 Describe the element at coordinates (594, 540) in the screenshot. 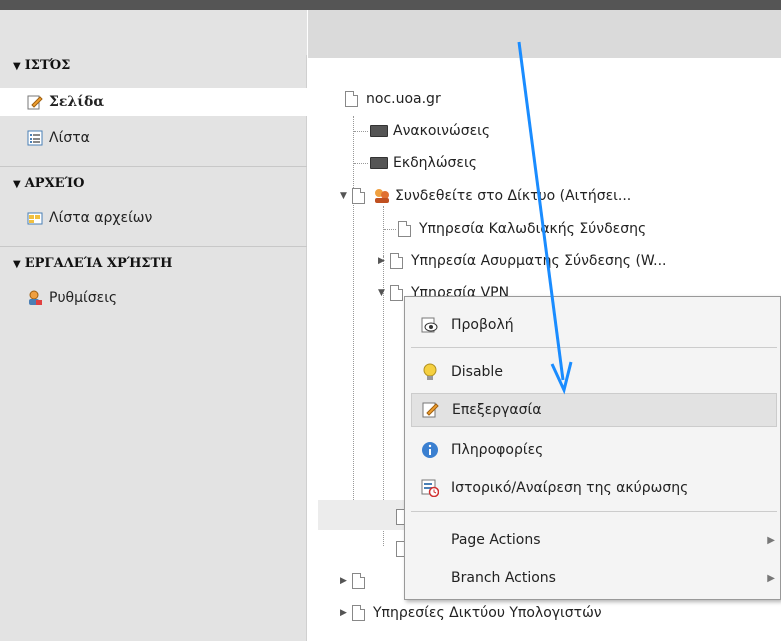

I see `menu-item-page-actions: Page Actions ▶` at that location.